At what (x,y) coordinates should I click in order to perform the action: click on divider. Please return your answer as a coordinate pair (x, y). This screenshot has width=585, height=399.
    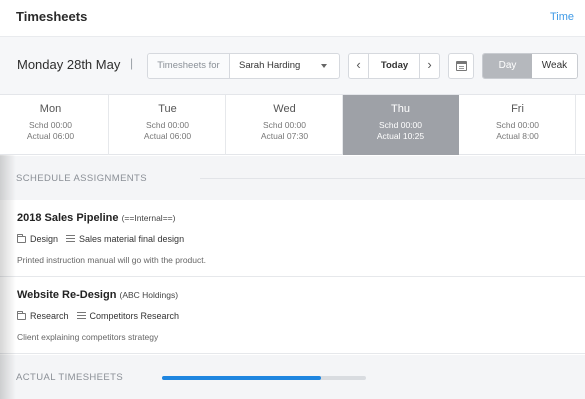
    Looking at the image, I should click on (392, 178).